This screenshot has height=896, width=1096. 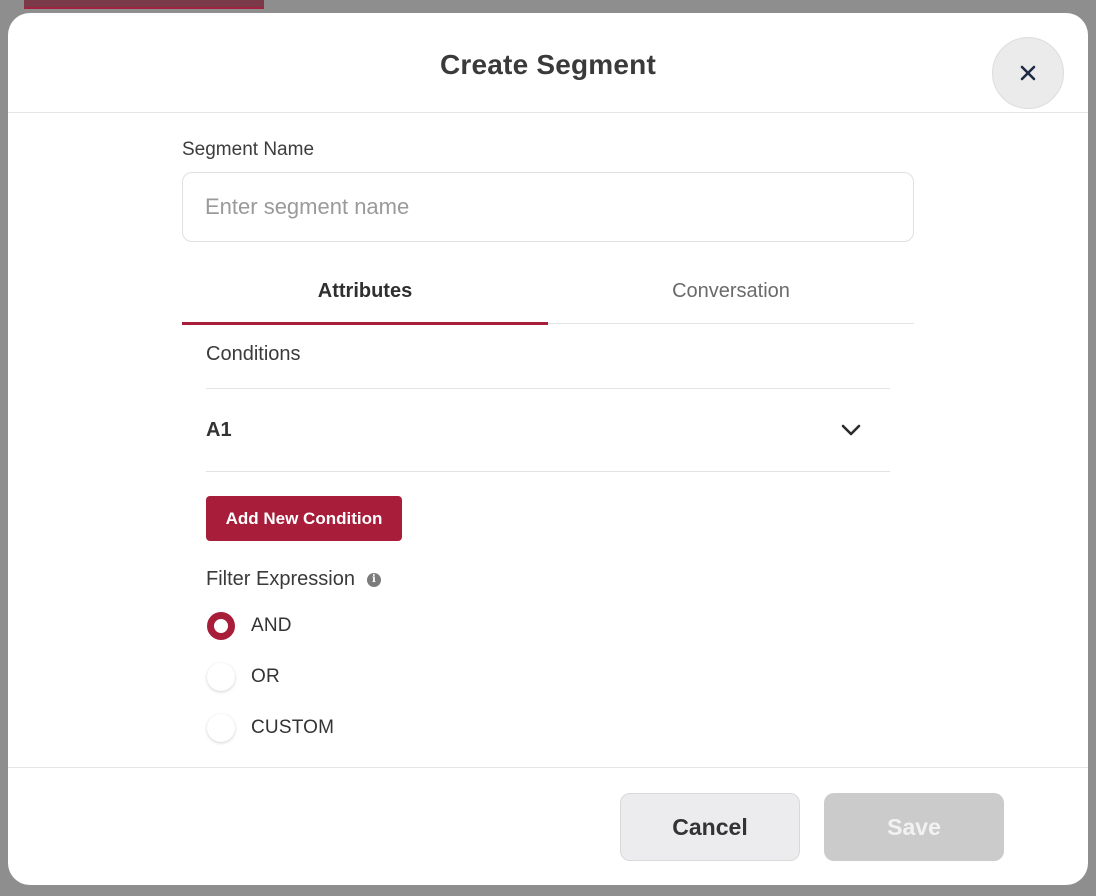 I want to click on radio-button-checked, so click(x=221, y=626).